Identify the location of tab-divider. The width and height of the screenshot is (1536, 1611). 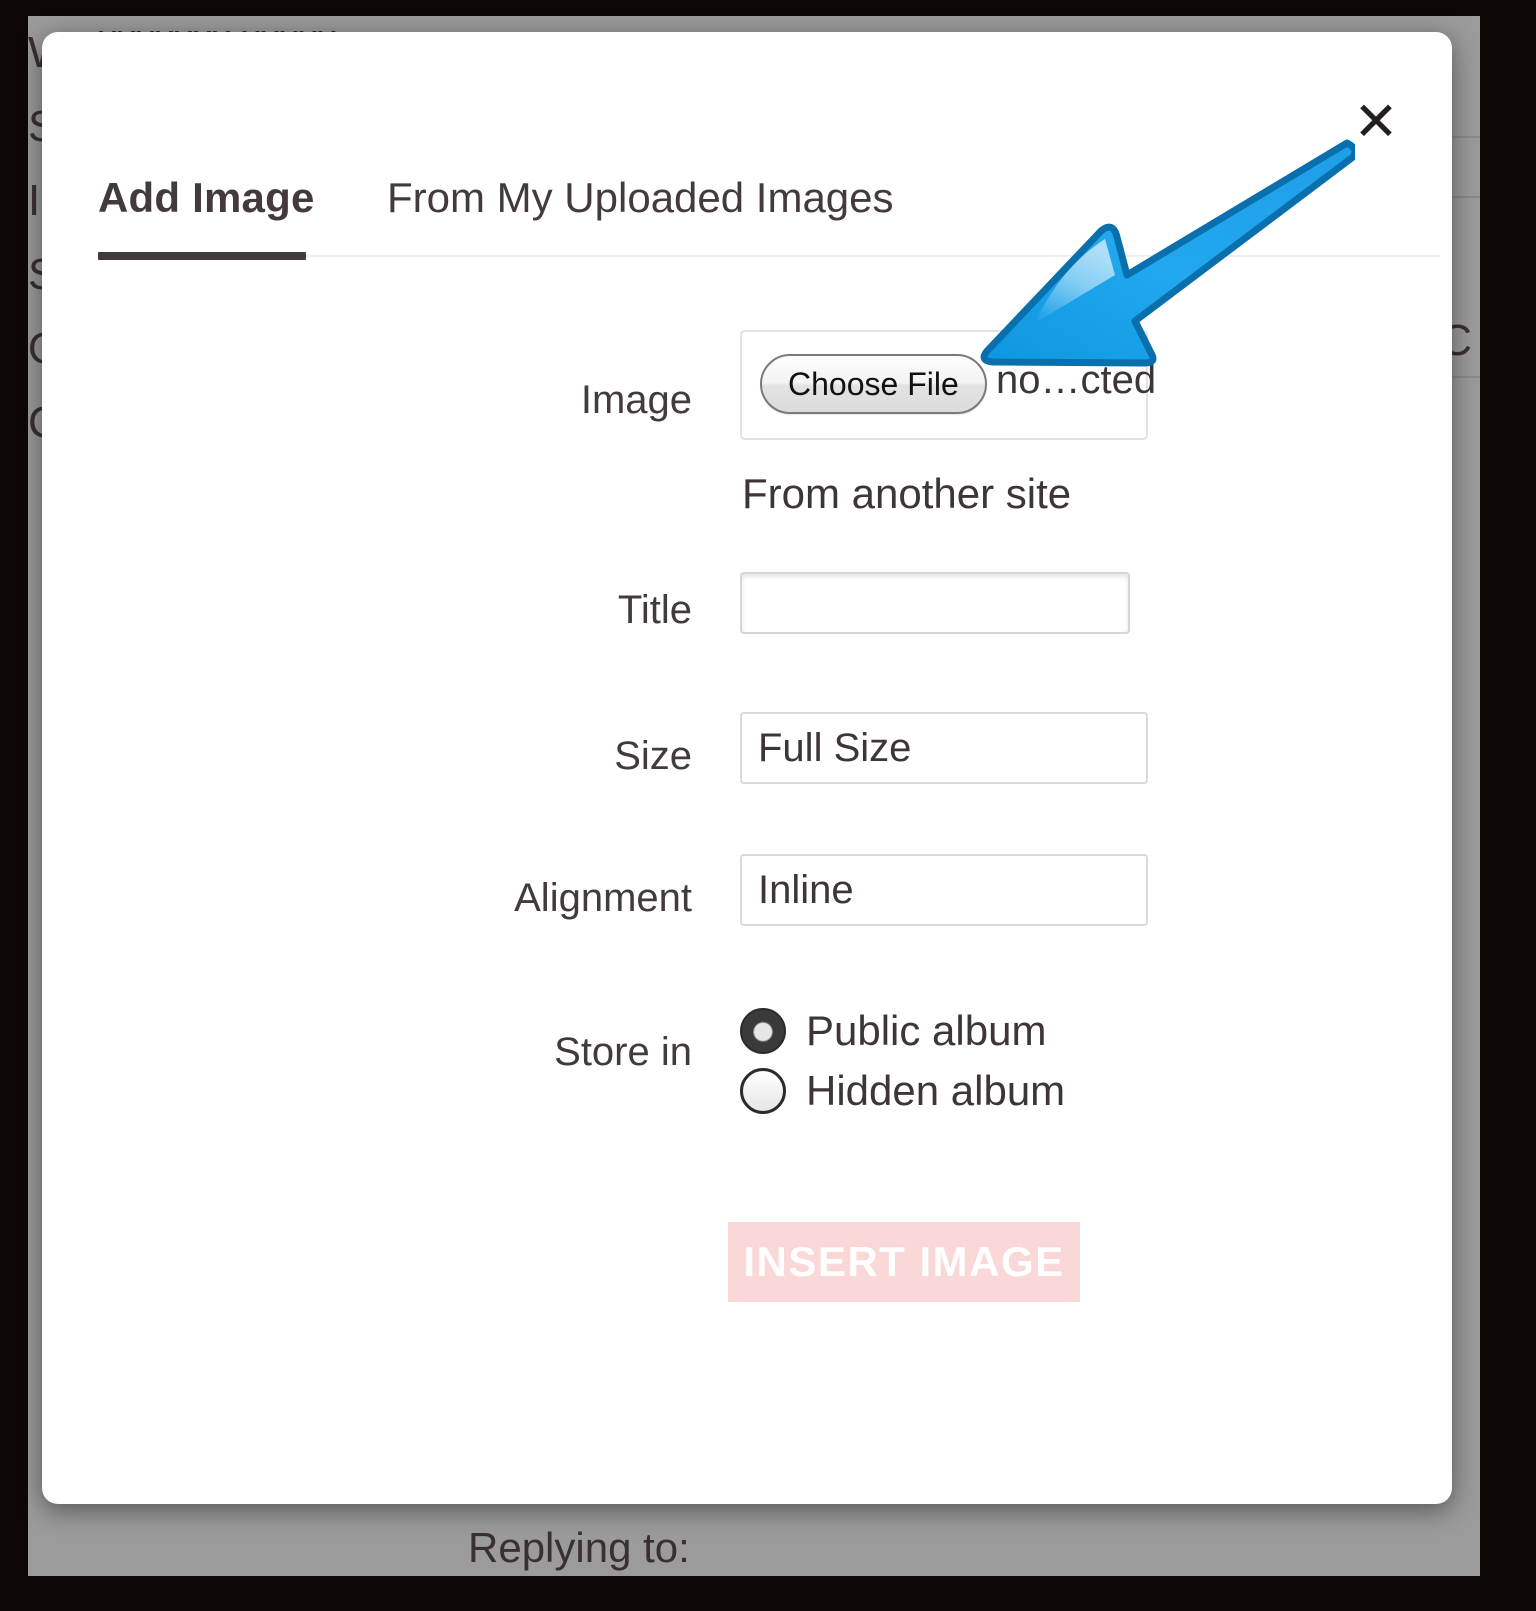
(873, 256).